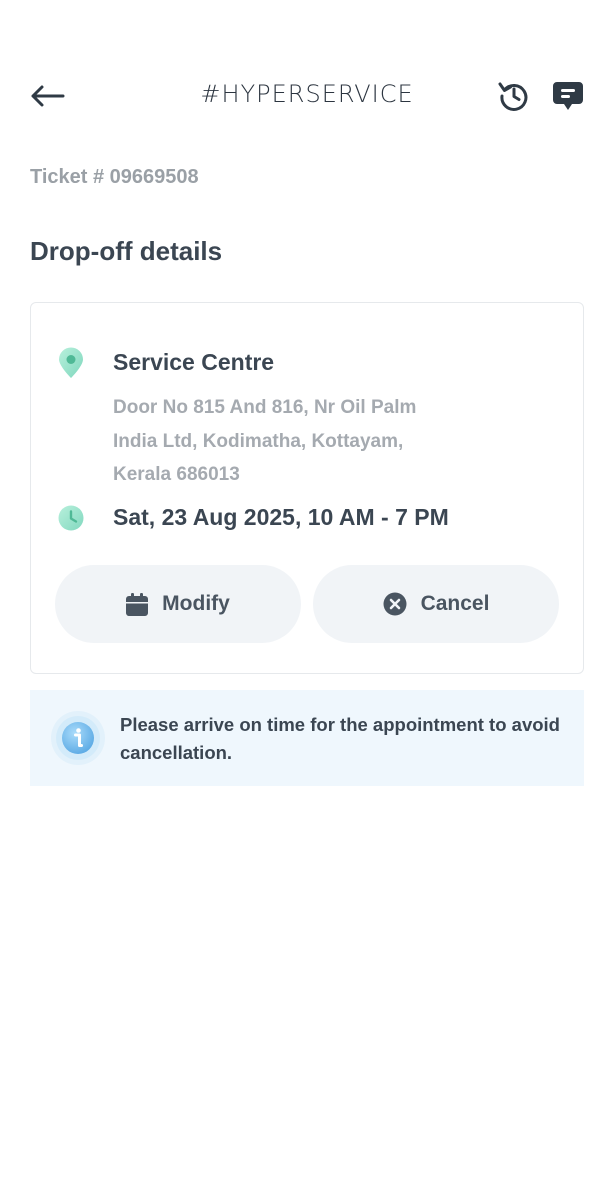 The image size is (614, 1200). What do you see at coordinates (258, 441) in the screenshot?
I see `address-line: India Ltd, Kodimatha, Kottayam,` at bounding box center [258, 441].